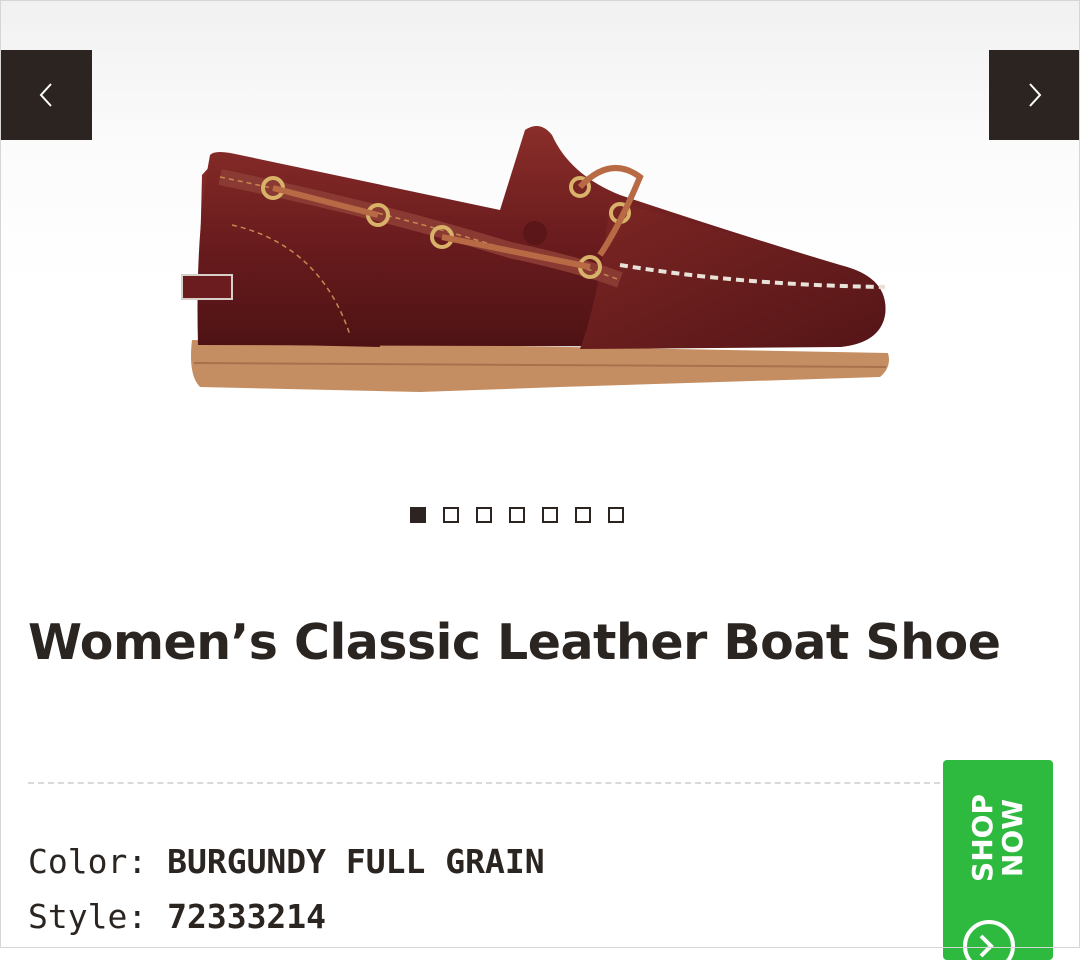  Describe the element at coordinates (88, 861) in the screenshot. I see `color-label: Color:` at that location.